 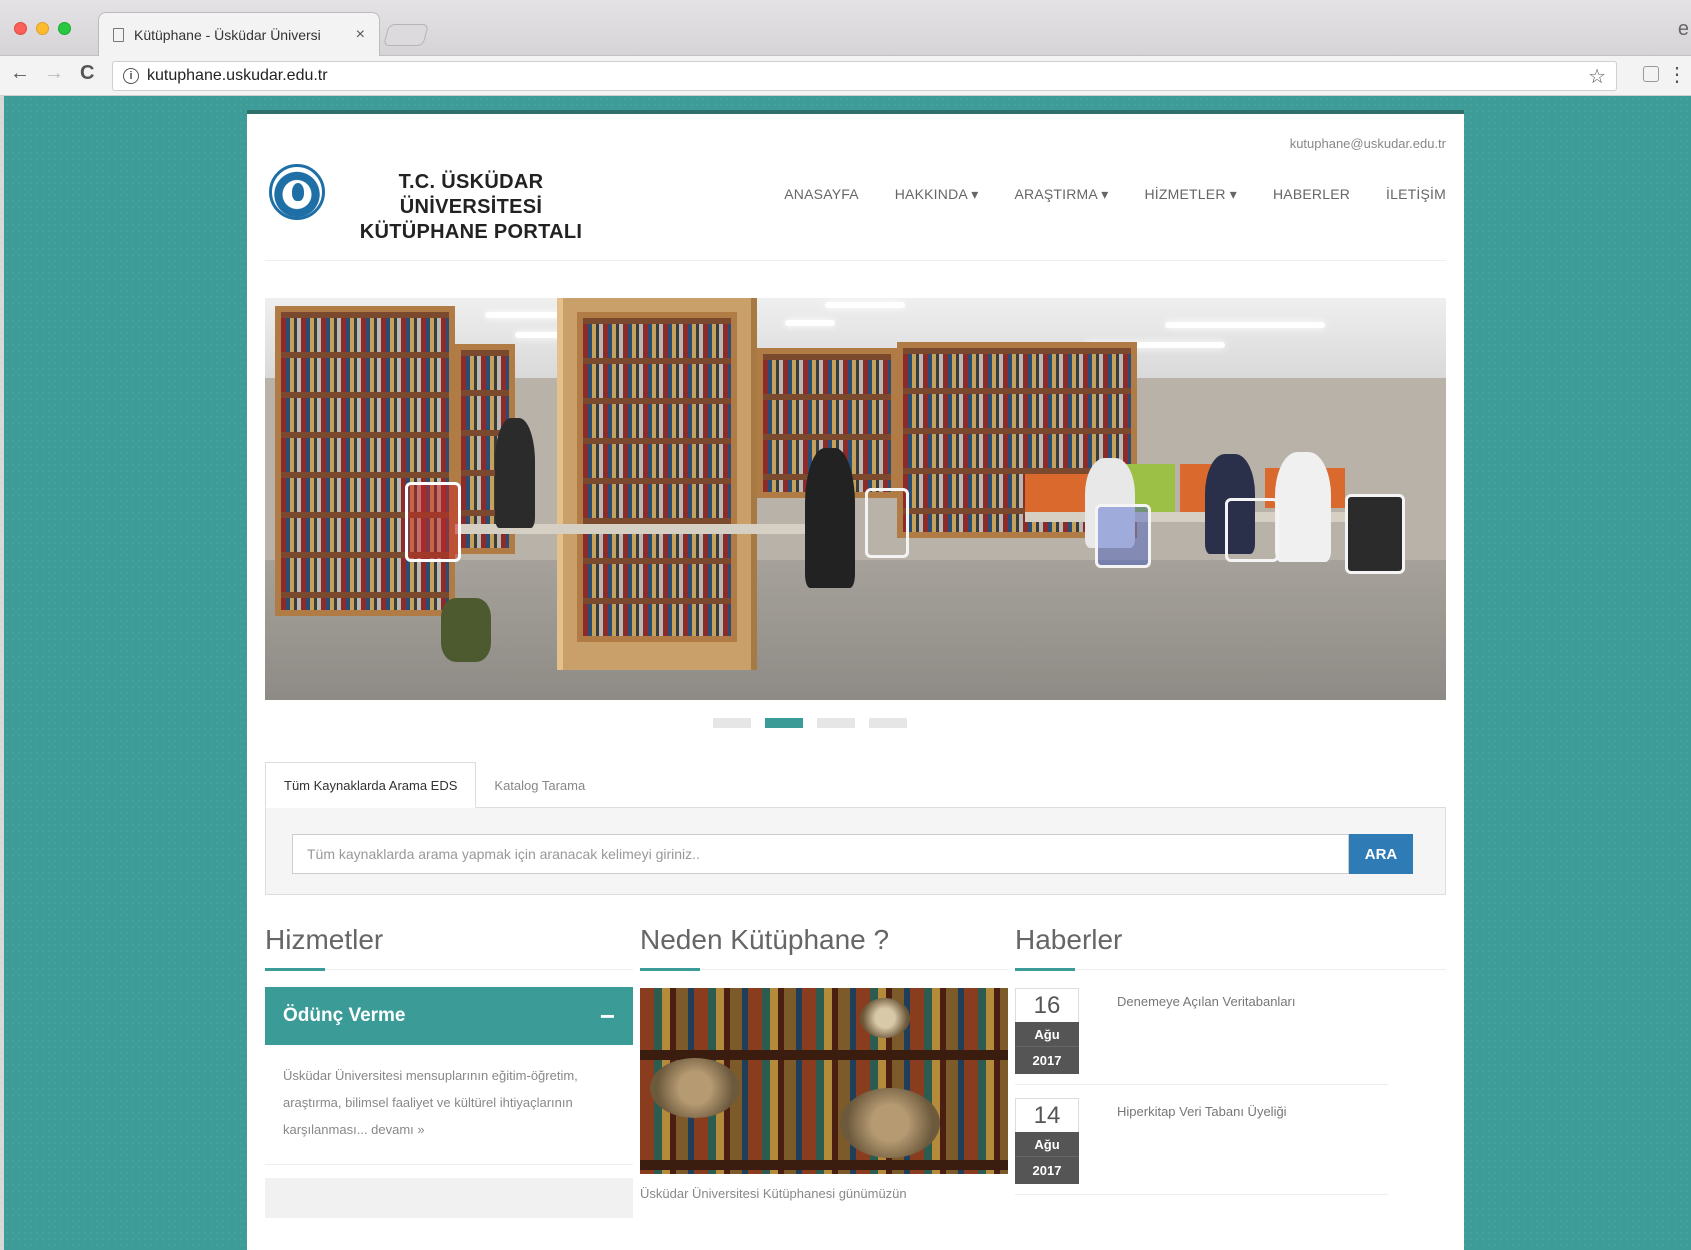 What do you see at coordinates (449, 1198) in the screenshot?
I see `accordion-next-item` at bounding box center [449, 1198].